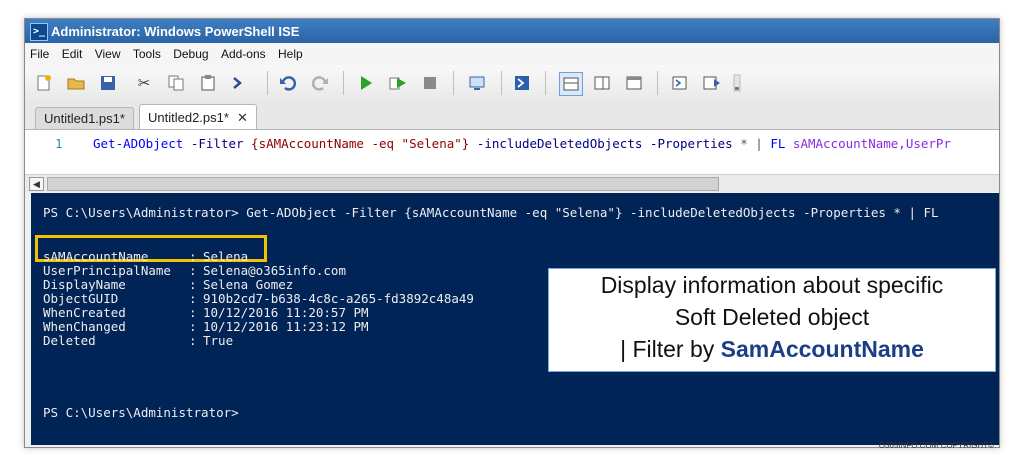  What do you see at coordinates (744, 143) in the screenshot?
I see `code-star: *` at bounding box center [744, 143].